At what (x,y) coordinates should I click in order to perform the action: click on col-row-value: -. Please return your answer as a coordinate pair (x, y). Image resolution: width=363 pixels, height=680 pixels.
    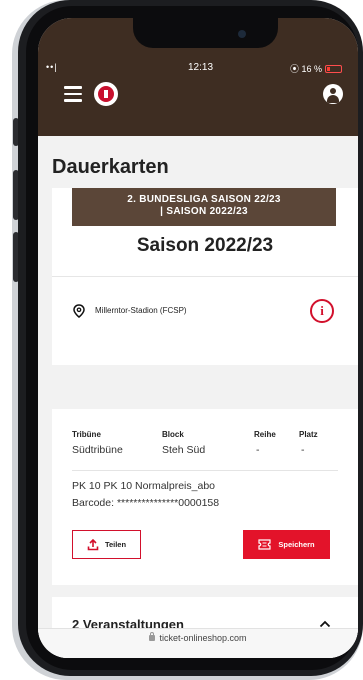
    Looking at the image, I should click on (258, 450).